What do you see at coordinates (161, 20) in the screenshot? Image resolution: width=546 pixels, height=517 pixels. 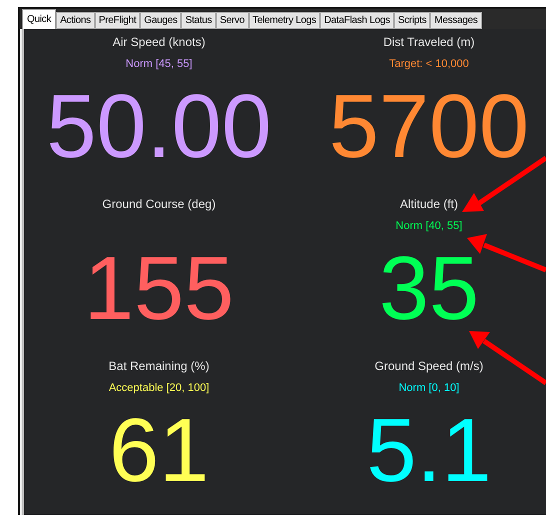 I see `tab: Gauges` at bounding box center [161, 20].